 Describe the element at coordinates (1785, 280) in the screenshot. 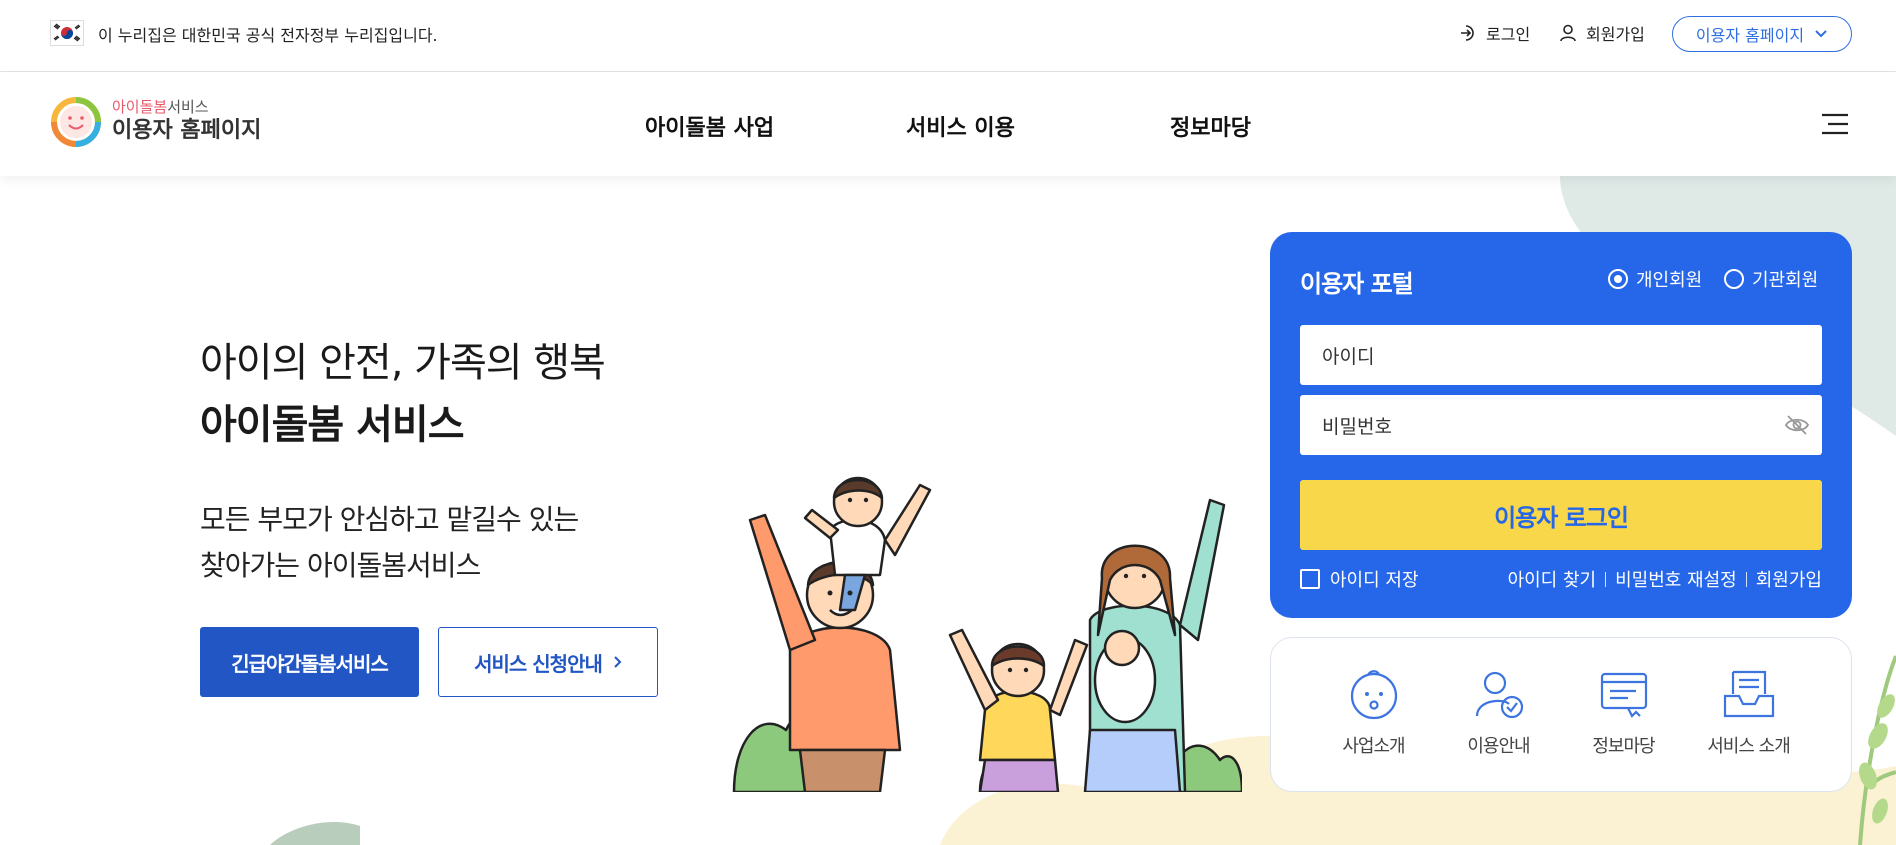

I see `radio-organization-label: 기관회원` at that location.